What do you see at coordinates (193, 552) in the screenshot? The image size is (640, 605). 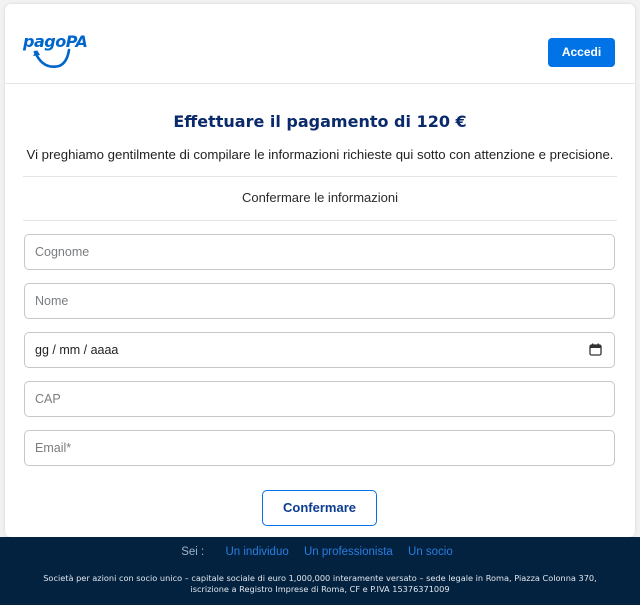 I see `footer-sei-label: Sei :` at bounding box center [193, 552].